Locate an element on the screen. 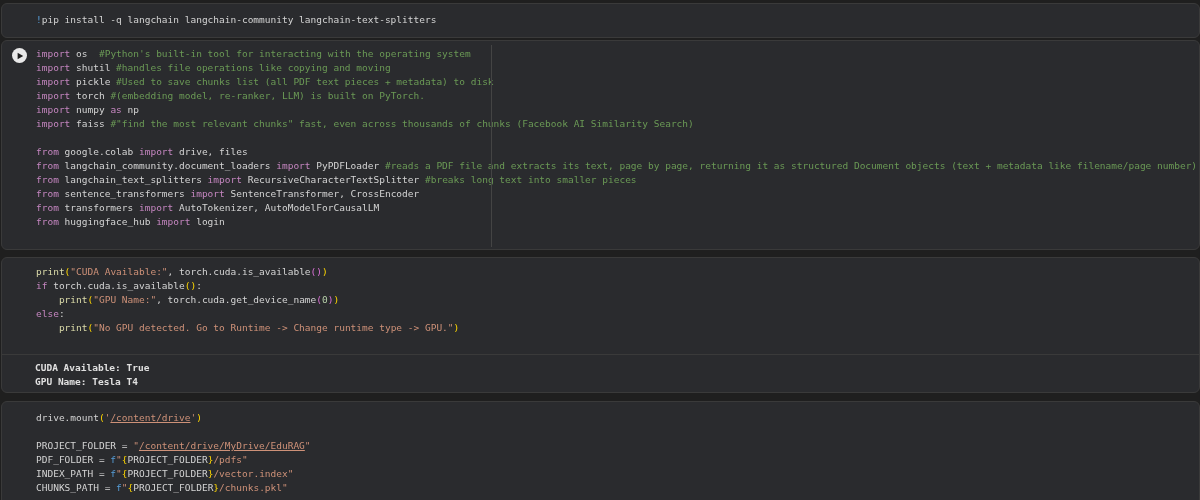 This screenshot has height=500, width=1200. output-line: CUDA Available: True is located at coordinates (92, 368).